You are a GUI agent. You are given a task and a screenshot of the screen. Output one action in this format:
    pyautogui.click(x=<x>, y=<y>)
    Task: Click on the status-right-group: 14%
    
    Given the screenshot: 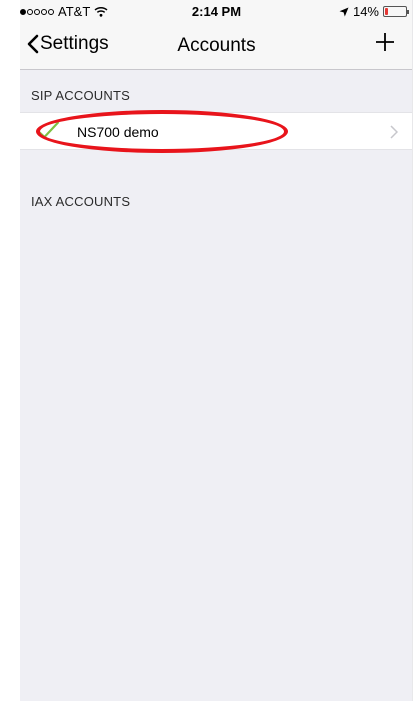 What is the action you would take?
    pyautogui.click(x=374, y=11)
    